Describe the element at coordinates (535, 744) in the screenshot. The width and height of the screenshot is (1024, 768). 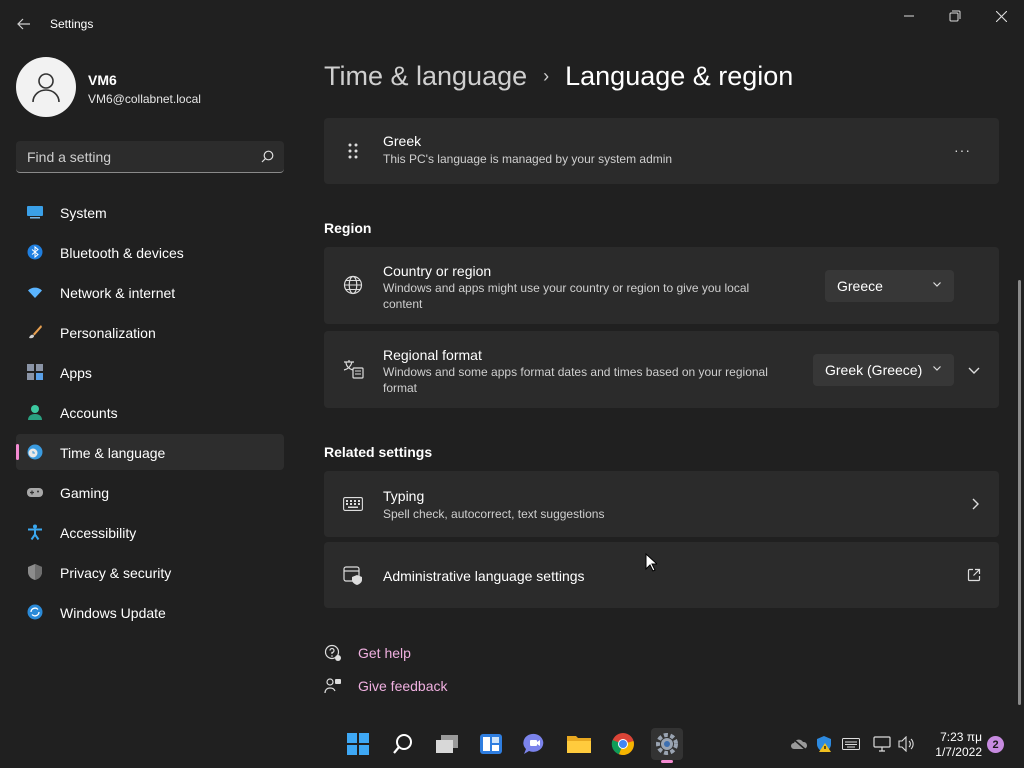
I see `chat-button` at that location.